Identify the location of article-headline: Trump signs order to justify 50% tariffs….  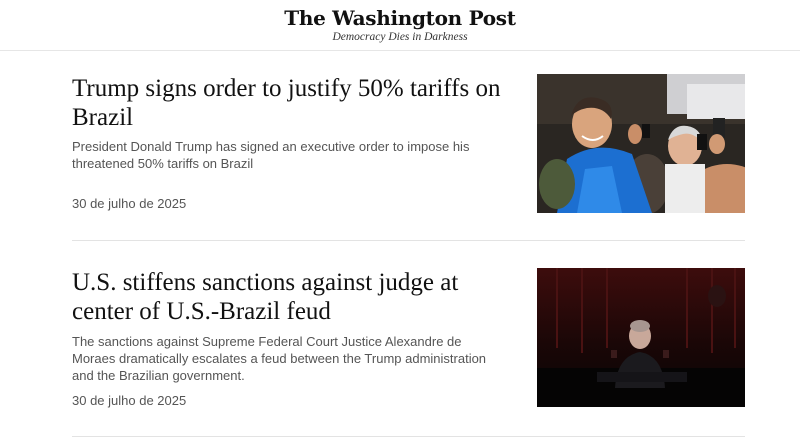
(294, 103).